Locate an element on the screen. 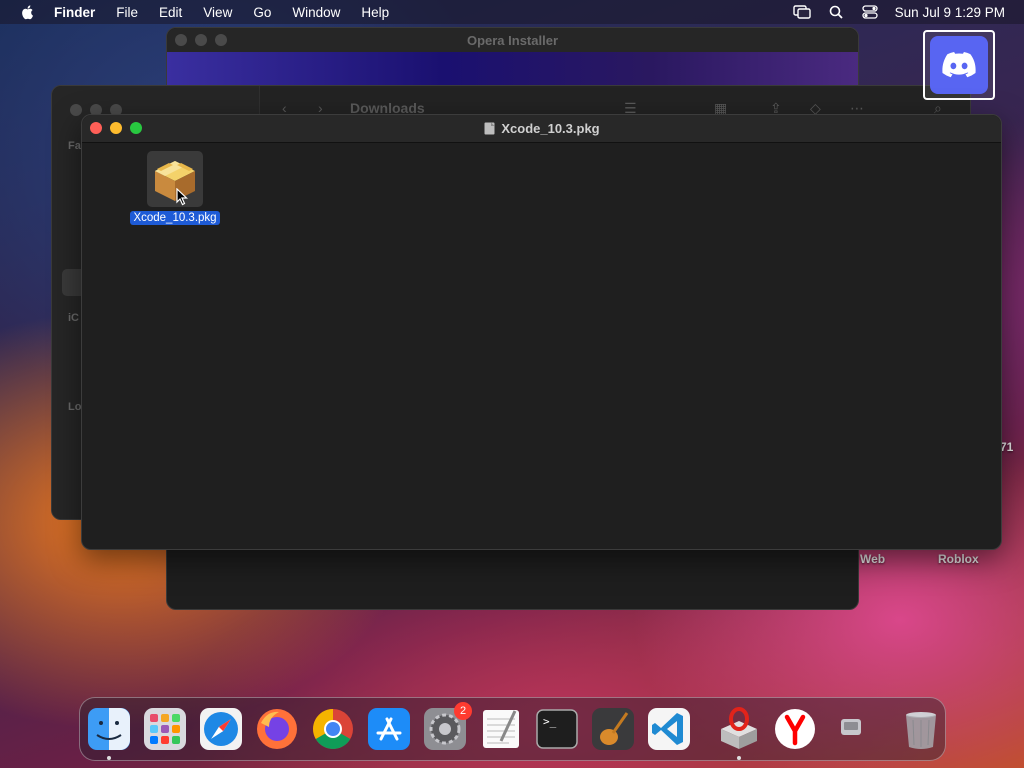 The image size is (1024, 768). dock-finder is located at coordinates (109, 733).